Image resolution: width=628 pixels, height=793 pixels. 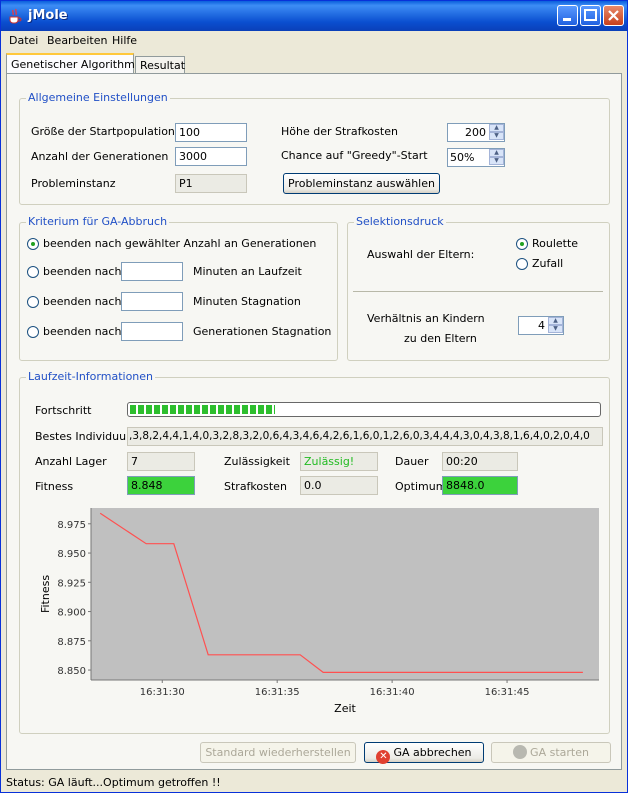 I want to click on abort-runtime-input, so click(x=152, y=271).